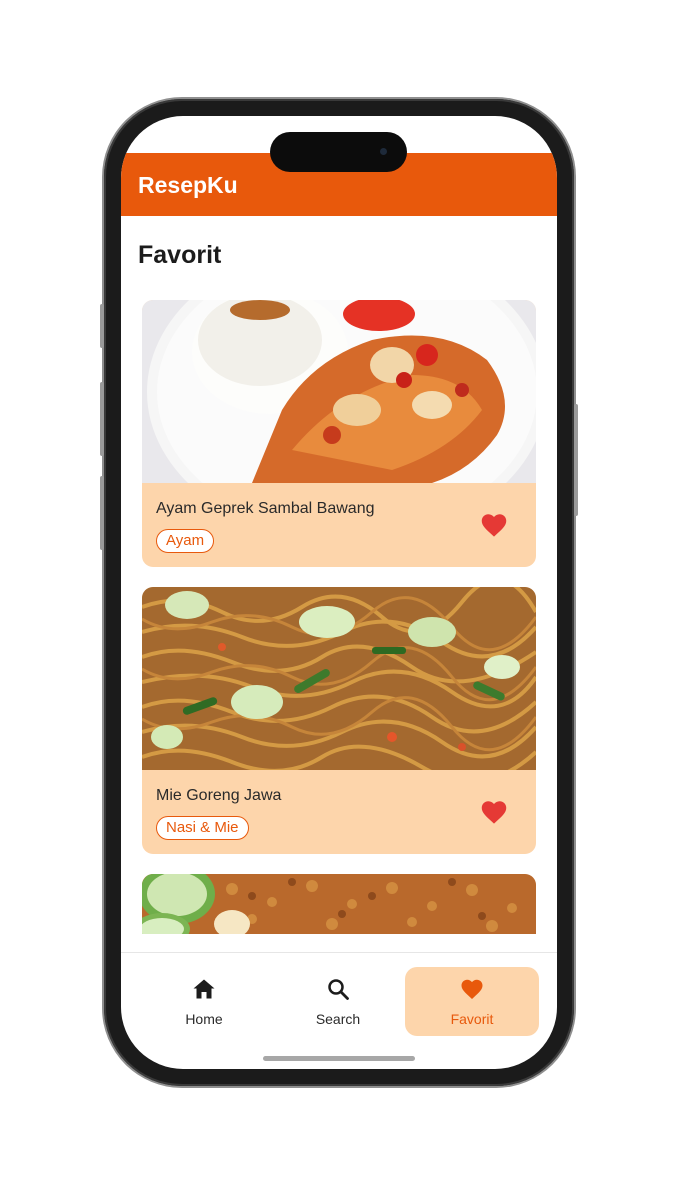  What do you see at coordinates (102, 513) in the screenshot?
I see `volume-down-button` at bounding box center [102, 513].